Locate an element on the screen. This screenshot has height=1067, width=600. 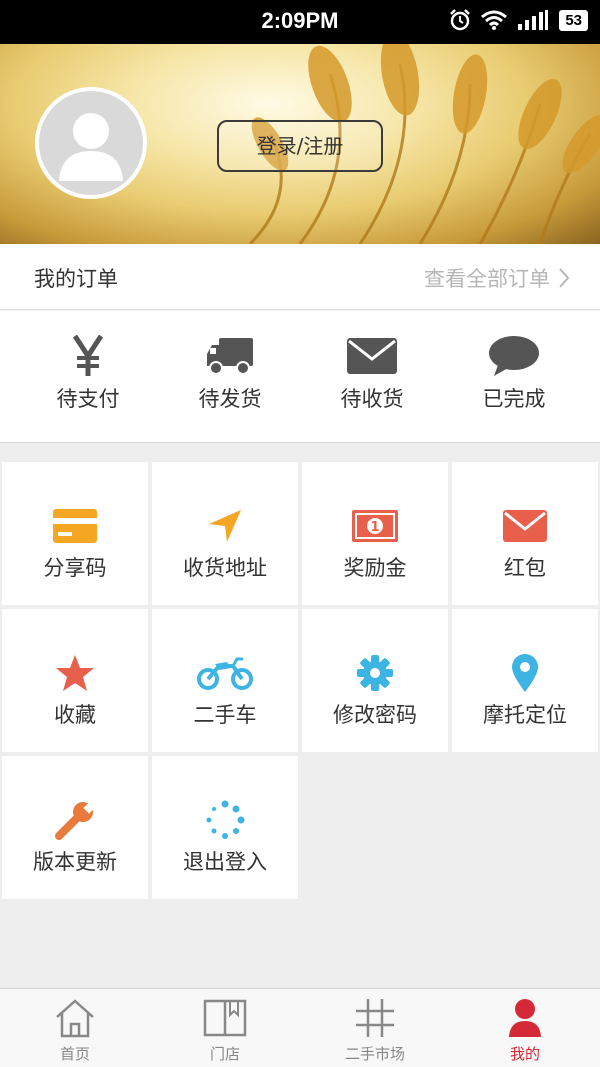
grid-item-label: 收藏 is located at coordinates (75, 715).